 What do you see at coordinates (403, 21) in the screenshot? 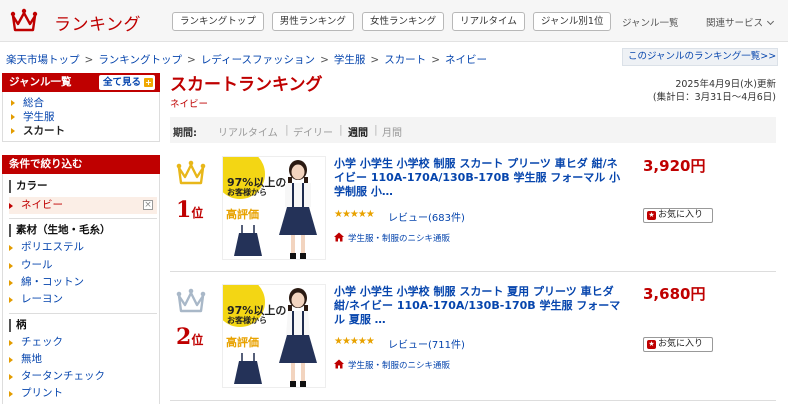
I see `tab-female-ranking: 女性ランキング` at bounding box center [403, 21].